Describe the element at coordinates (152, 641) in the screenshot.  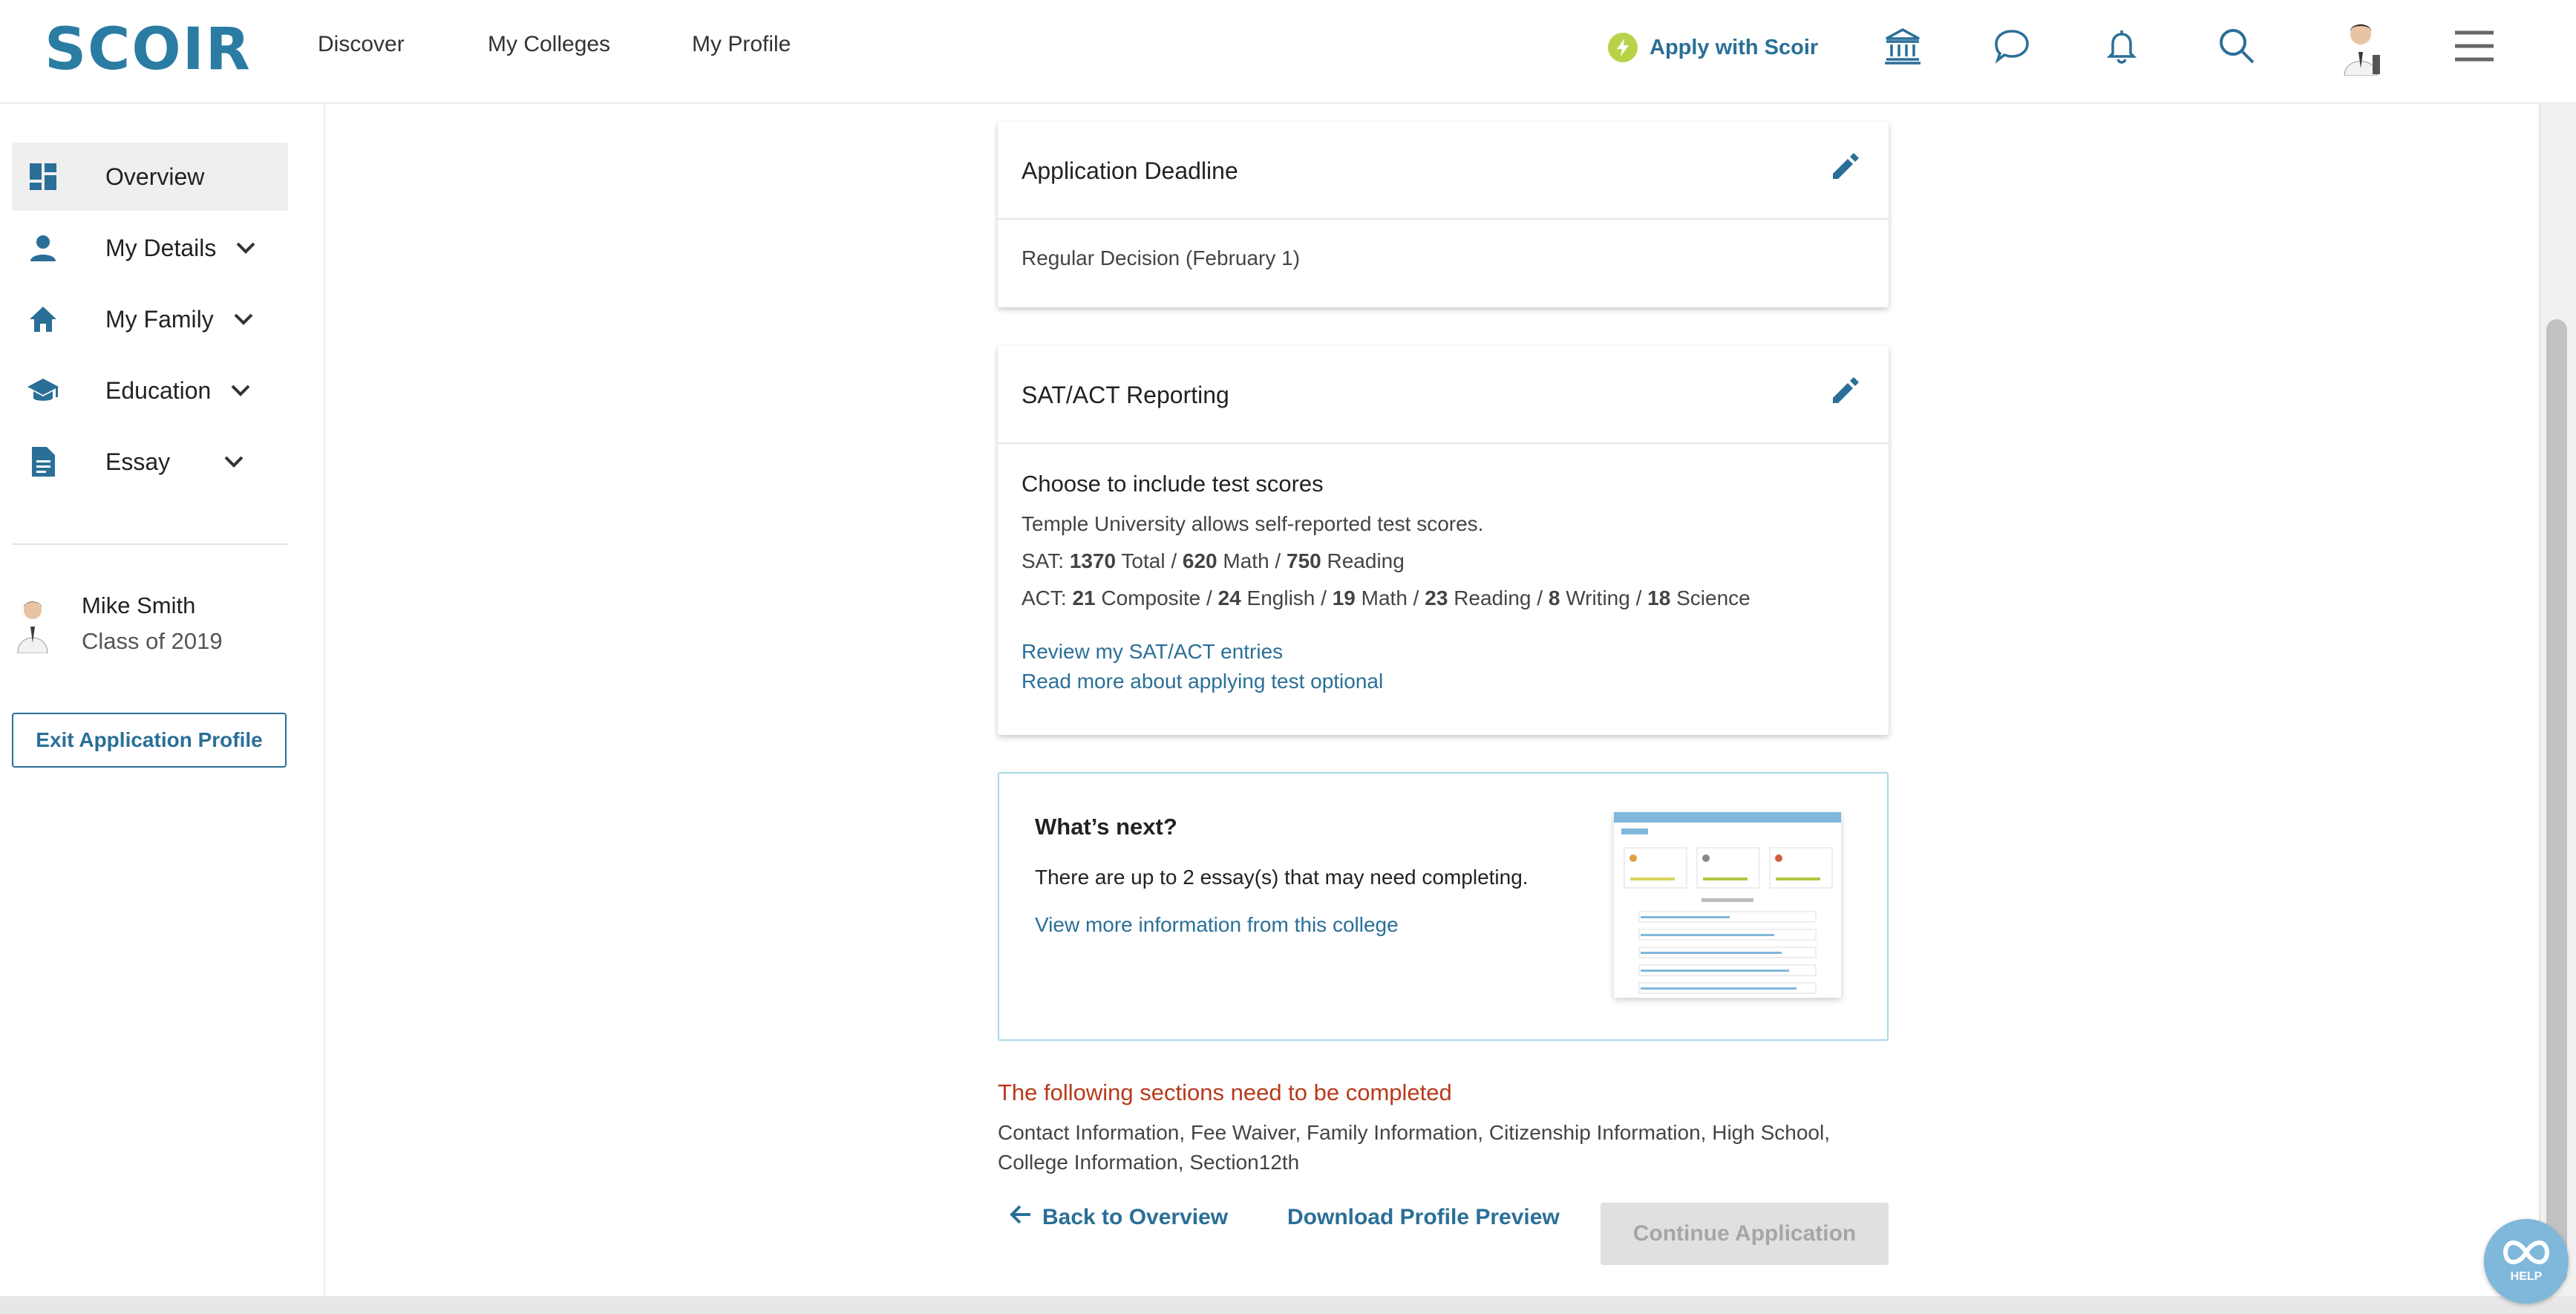
I see `student-class-year: Class of 2019` at that location.